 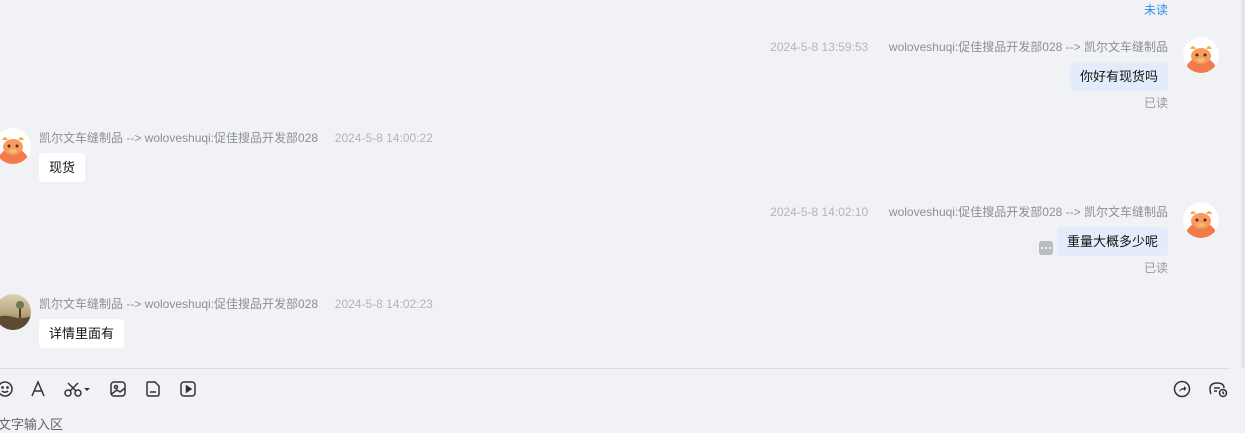 What do you see at coordinates (819, 47) in the screenshot?
I see `message-time: 2024-5-8 13:59:53` at bounding box center [819, 47].